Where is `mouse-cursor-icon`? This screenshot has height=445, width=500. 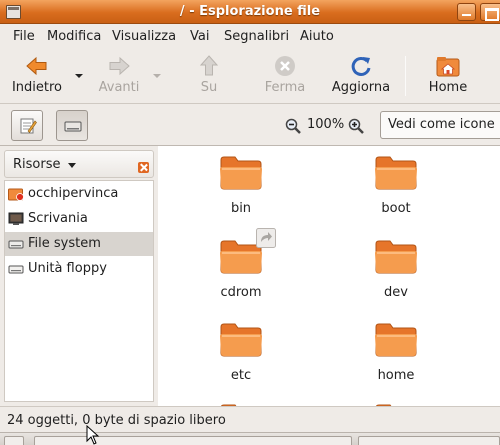
mouse-cursor-icon is located at coordinates (93, 435).